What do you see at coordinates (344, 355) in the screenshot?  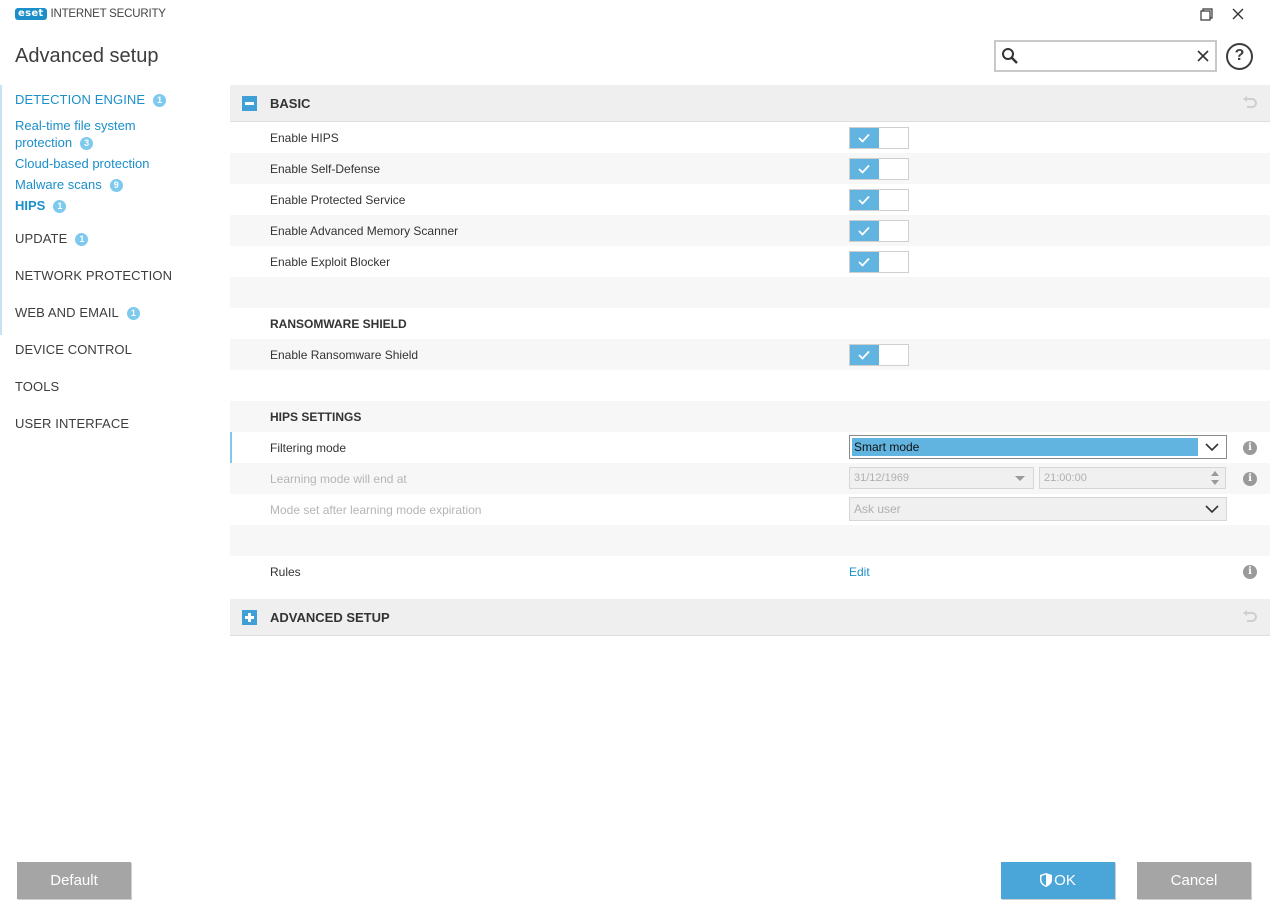 I see `setting-label: Enable Ransomware Shield` at bounding box center [344, 355].